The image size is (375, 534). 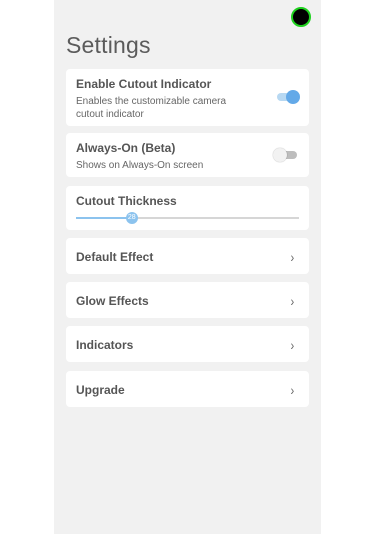 I want to click on default-effect-row: Default Effect ›, so click(x=187, y=256).